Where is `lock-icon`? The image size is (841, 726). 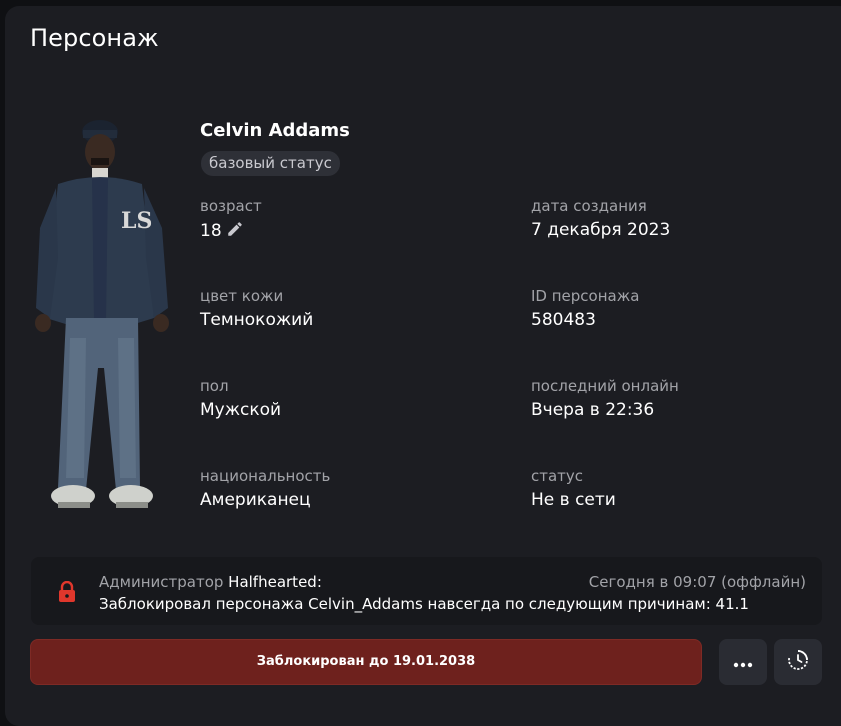
lock-icon is located at coordinates (67, 593).